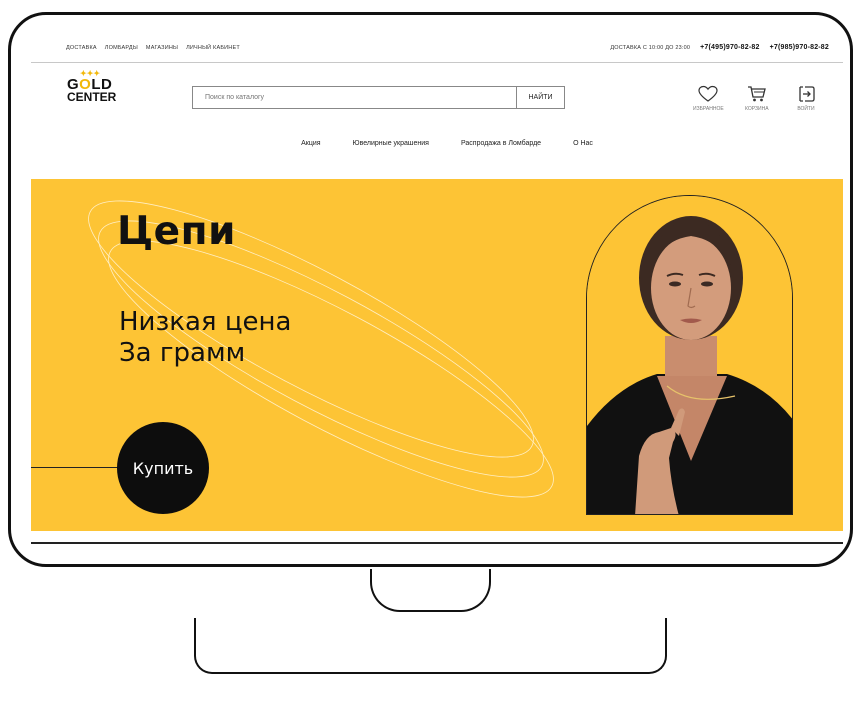  I want to click on header: ✦✦✦ GOLD CENTER НАЙТИ ИЗБРАННОЕ, so click(437, 94).